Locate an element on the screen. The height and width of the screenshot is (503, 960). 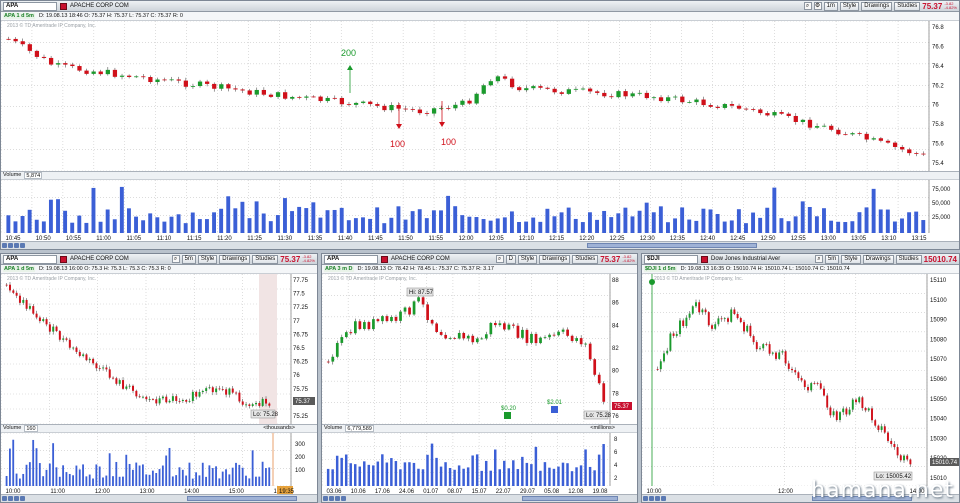
symbol-input: $DJI is located at coordinates (671, 259).